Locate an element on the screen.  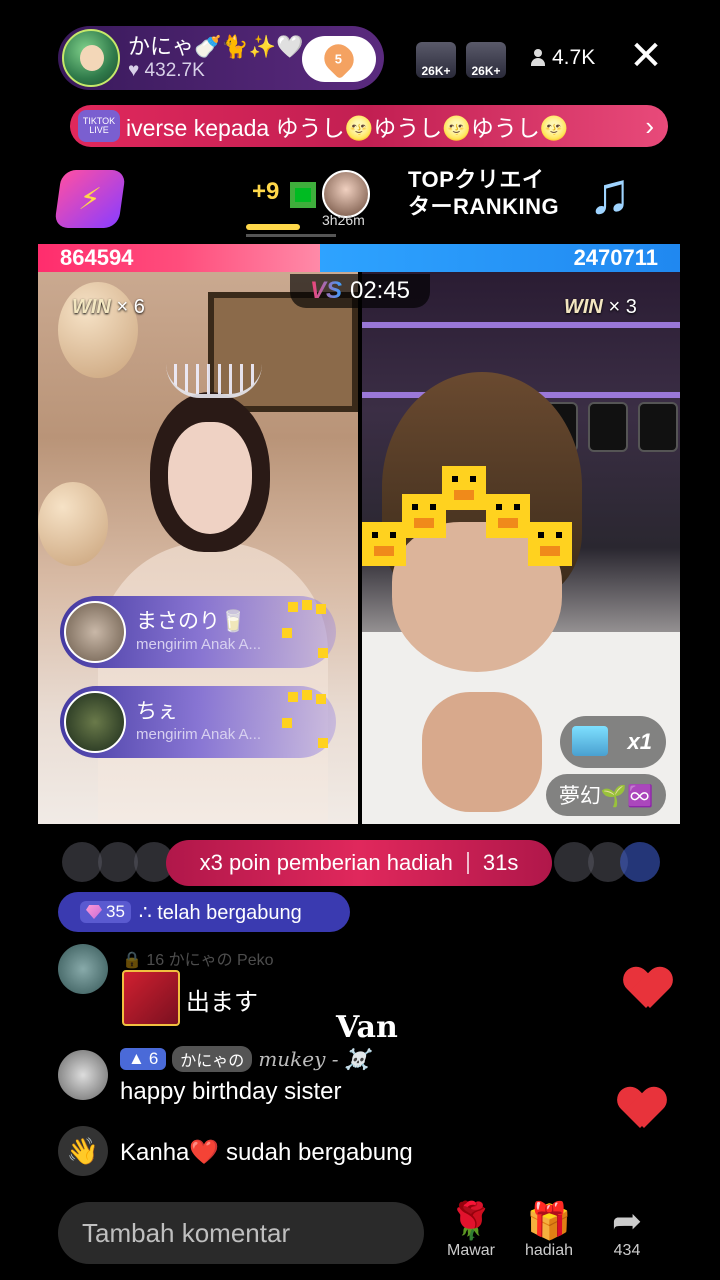
joined-notification: 35 ∴ telah bergabung is located at coordinates (204, 912).